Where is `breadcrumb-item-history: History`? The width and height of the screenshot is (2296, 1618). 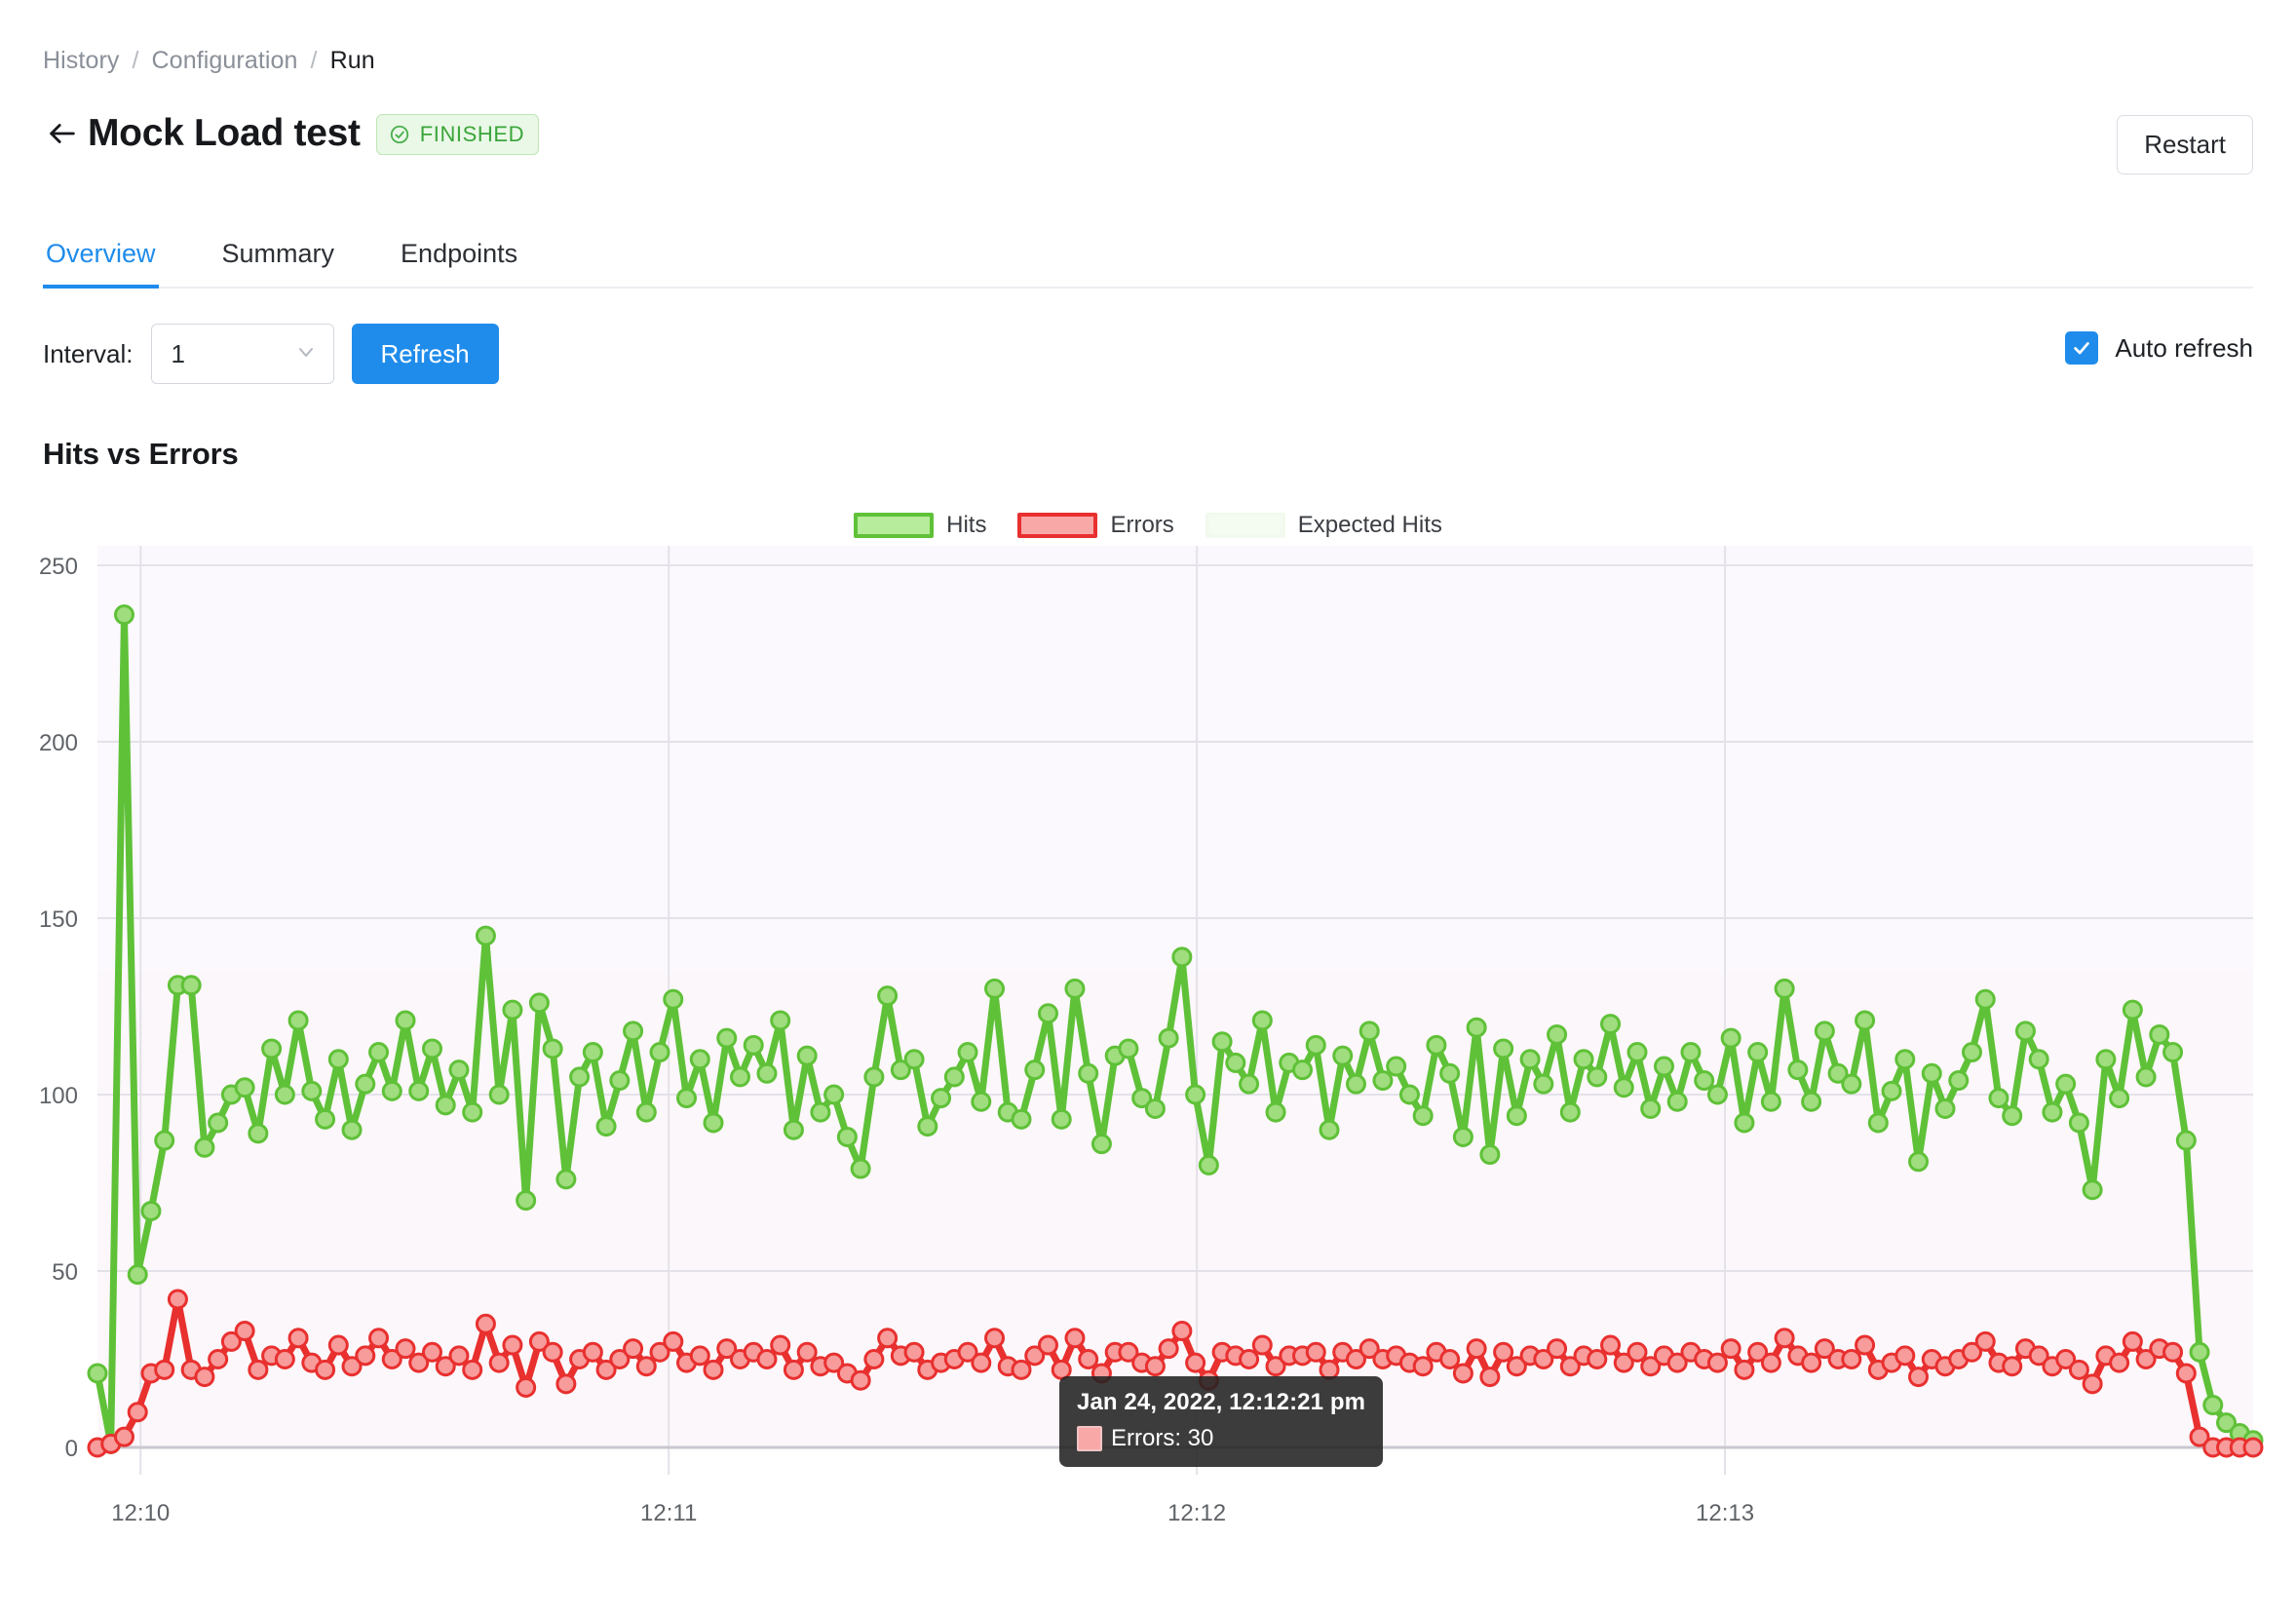
breadcrumb-item-history: History is located at coordinates (81, 61).